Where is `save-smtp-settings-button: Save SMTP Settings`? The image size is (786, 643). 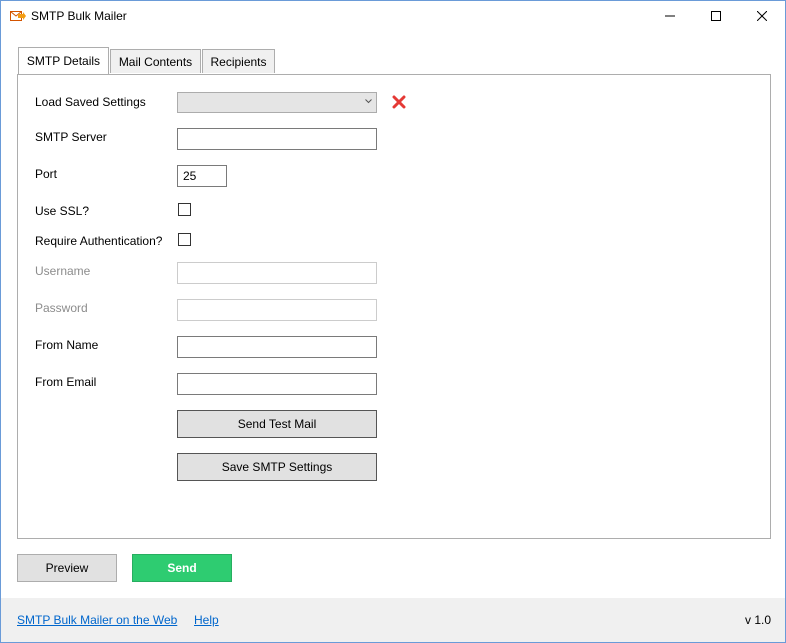
save-smtp-settings-button: Save SMTP Settings is located at coordinates (277, 467).